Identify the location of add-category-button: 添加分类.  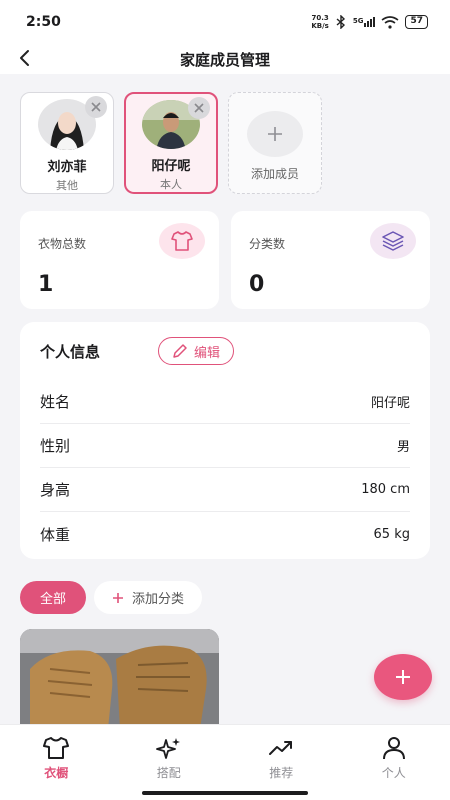
(148, 597).